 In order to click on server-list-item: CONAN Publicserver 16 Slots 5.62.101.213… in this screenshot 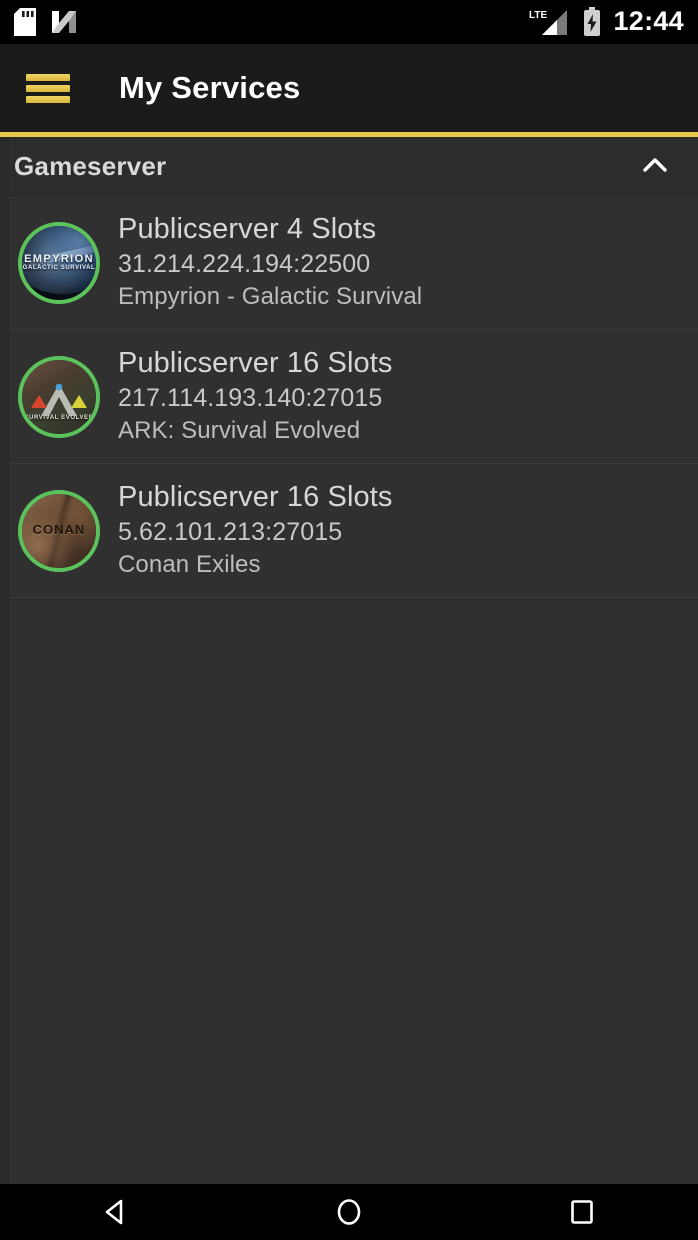, I will do `click(349, 531)`.